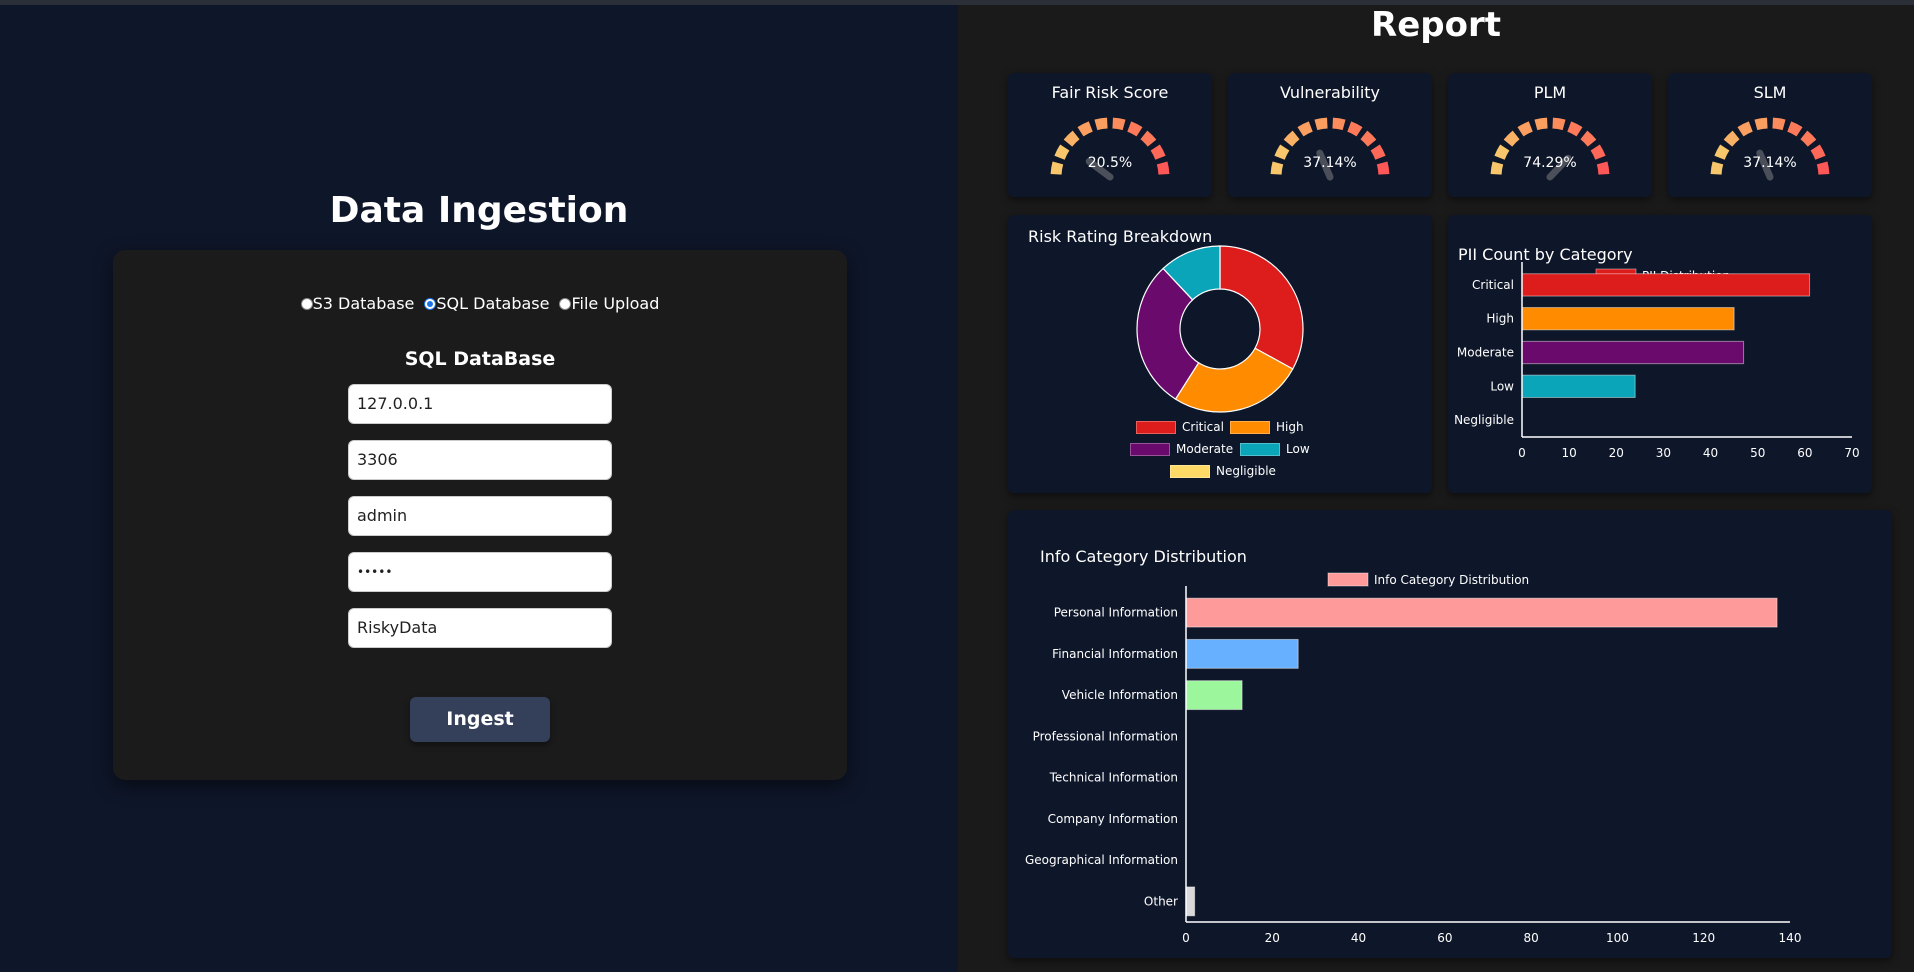 The width and height of the screenshot is (1914, 972). What do you see at coordinates (1180, 427) in the screenshot?
I see `legend-critical: Critical` at bounding box center [1180, 427].